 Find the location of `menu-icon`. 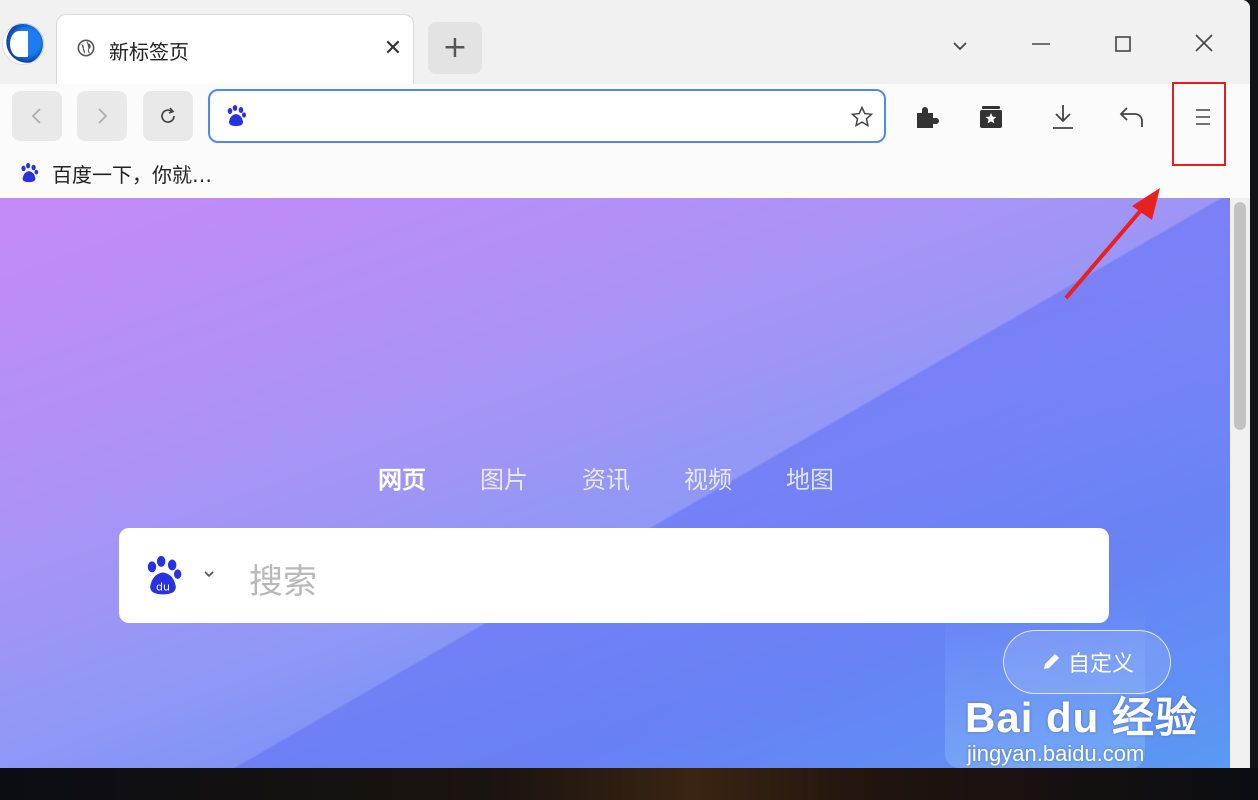

menu-icon is located at coordinates (1203, 117).